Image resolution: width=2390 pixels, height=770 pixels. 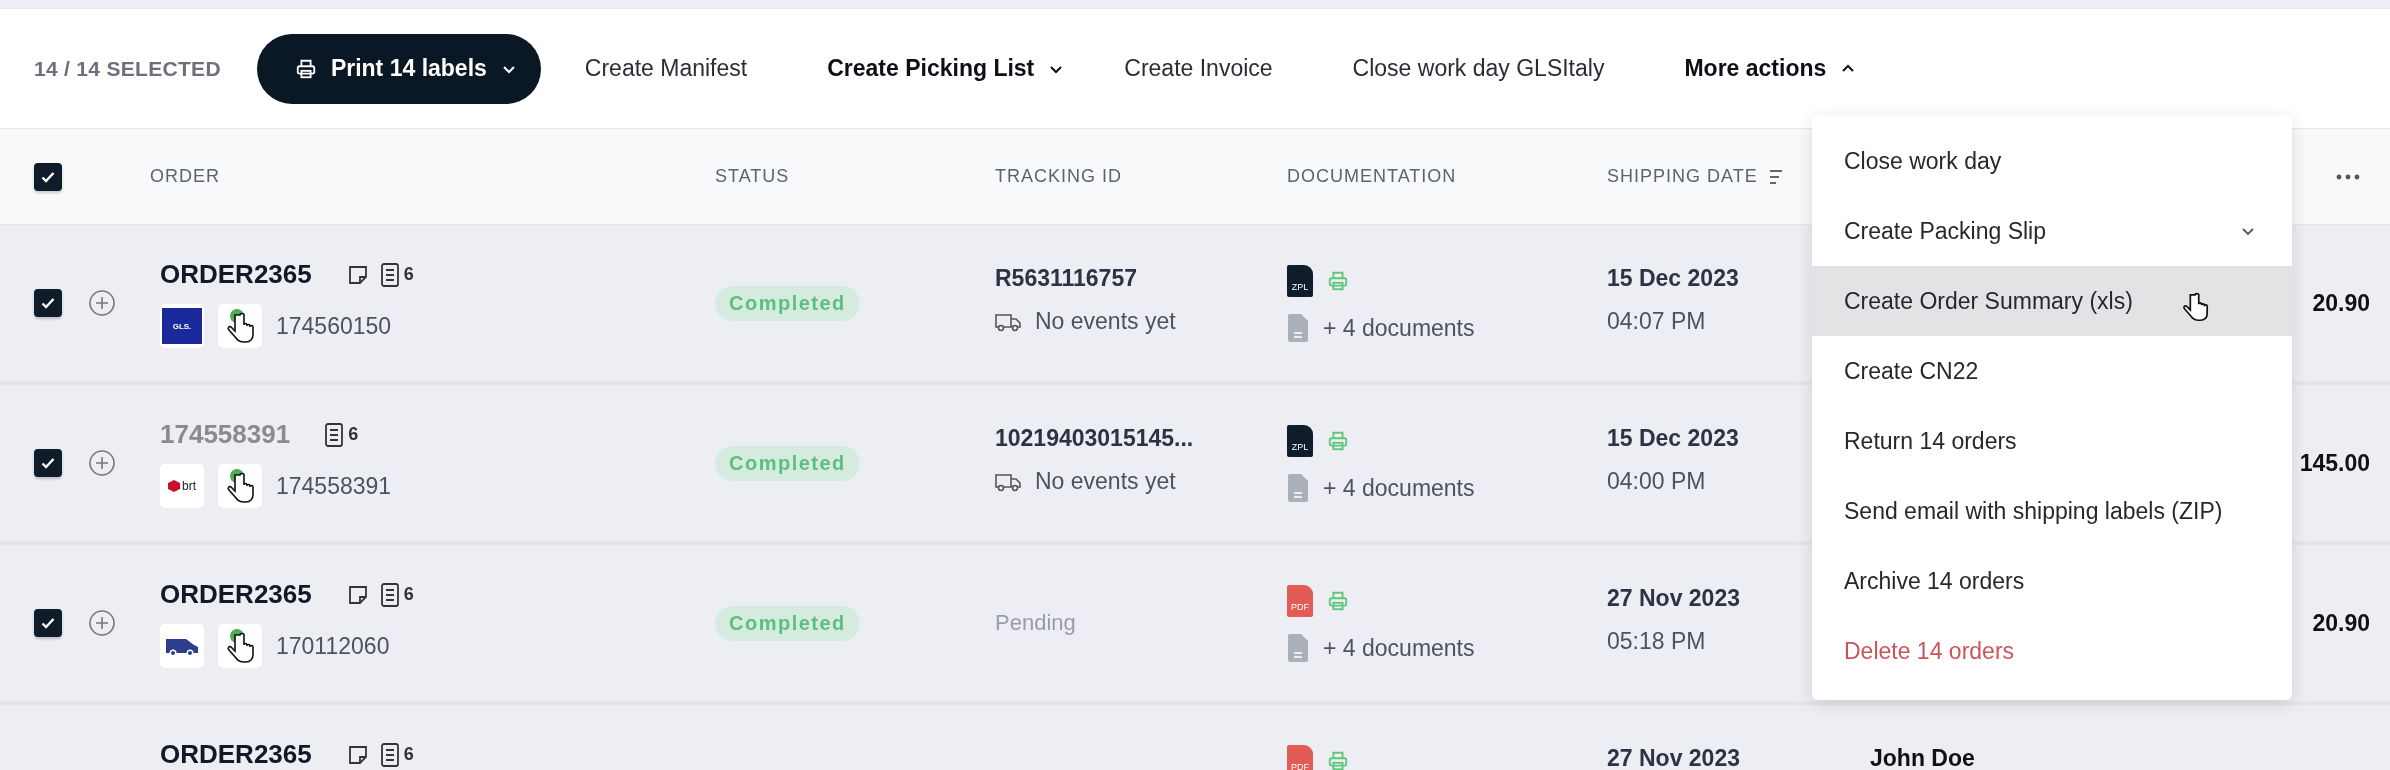 What do you see at coordinates (1198, 68) in the screenshot?
I see `action-button: Create Invoice` at bounding box center [1198, 68].